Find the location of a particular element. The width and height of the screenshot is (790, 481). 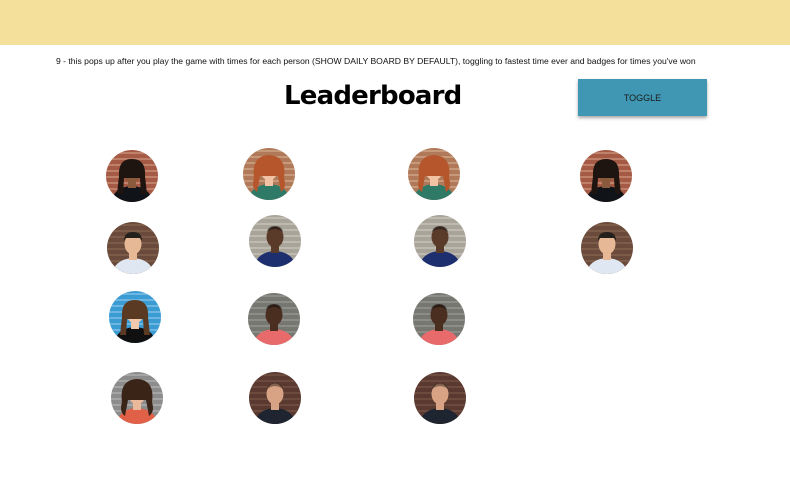

avatar-r2c2 is located at coordinates (275, 241).